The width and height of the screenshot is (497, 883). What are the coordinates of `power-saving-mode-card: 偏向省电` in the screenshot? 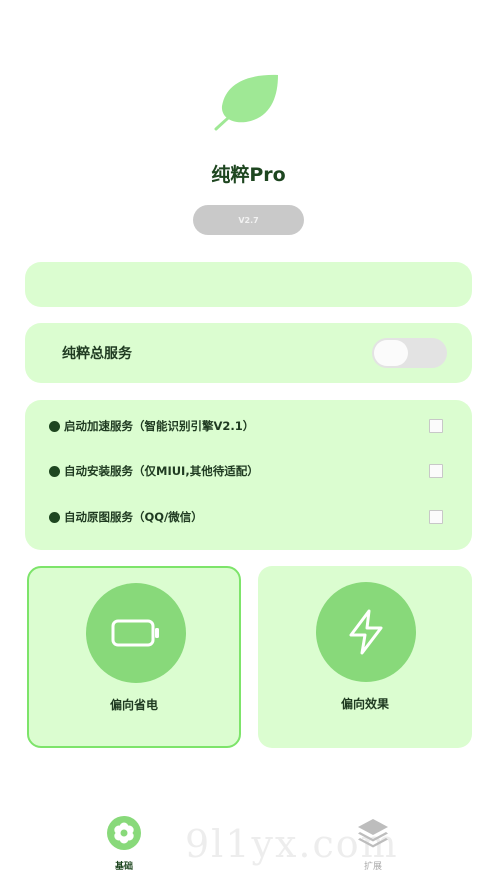 It's located at (134, 657).